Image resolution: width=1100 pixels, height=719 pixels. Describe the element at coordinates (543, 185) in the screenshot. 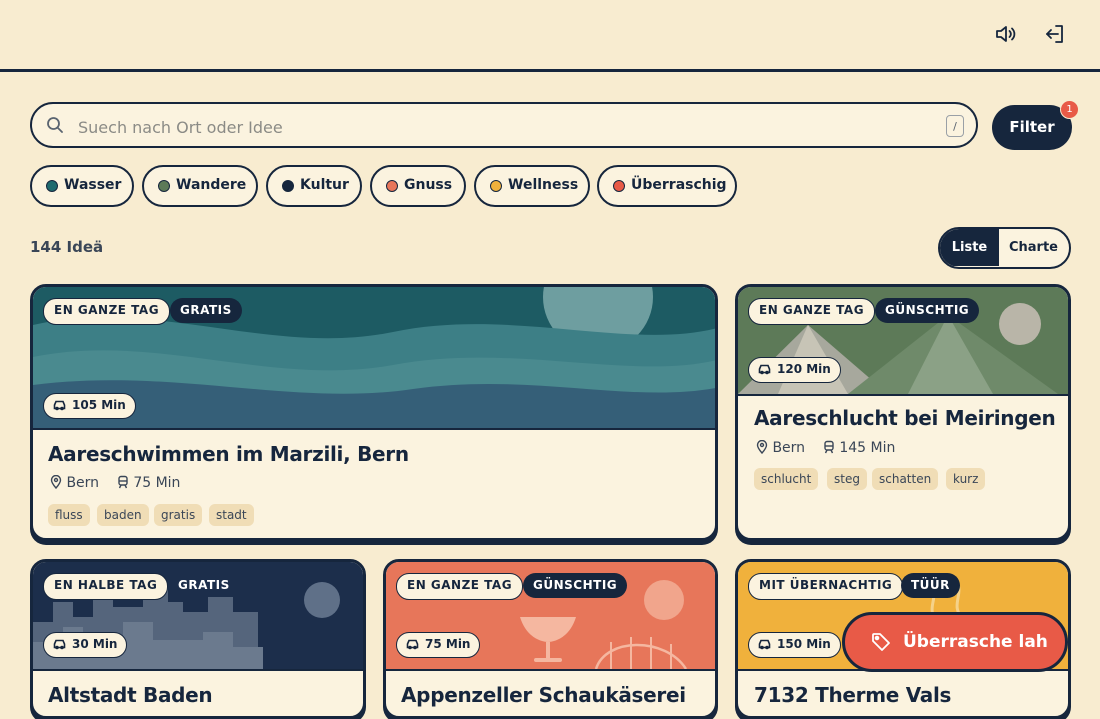

I see `chip-label: Wellness` at that location.